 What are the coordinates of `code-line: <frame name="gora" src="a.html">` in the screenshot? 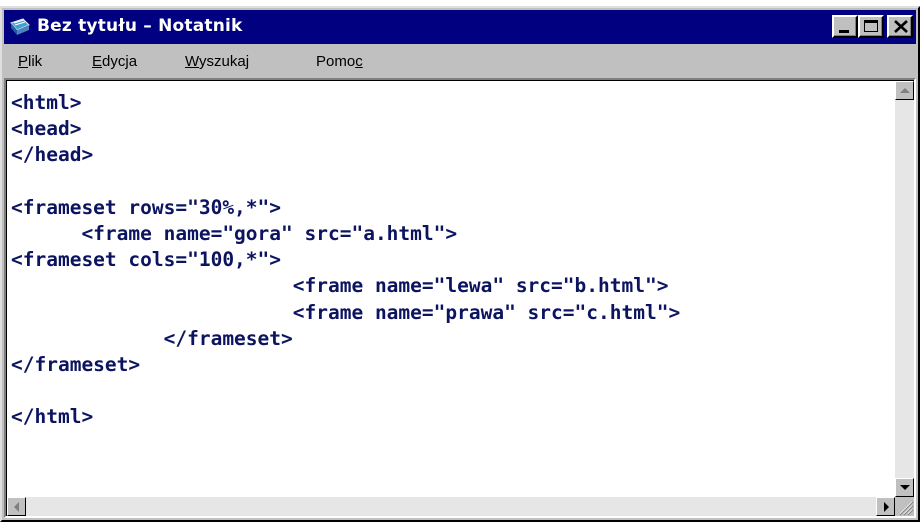 It's located at (234, 233).